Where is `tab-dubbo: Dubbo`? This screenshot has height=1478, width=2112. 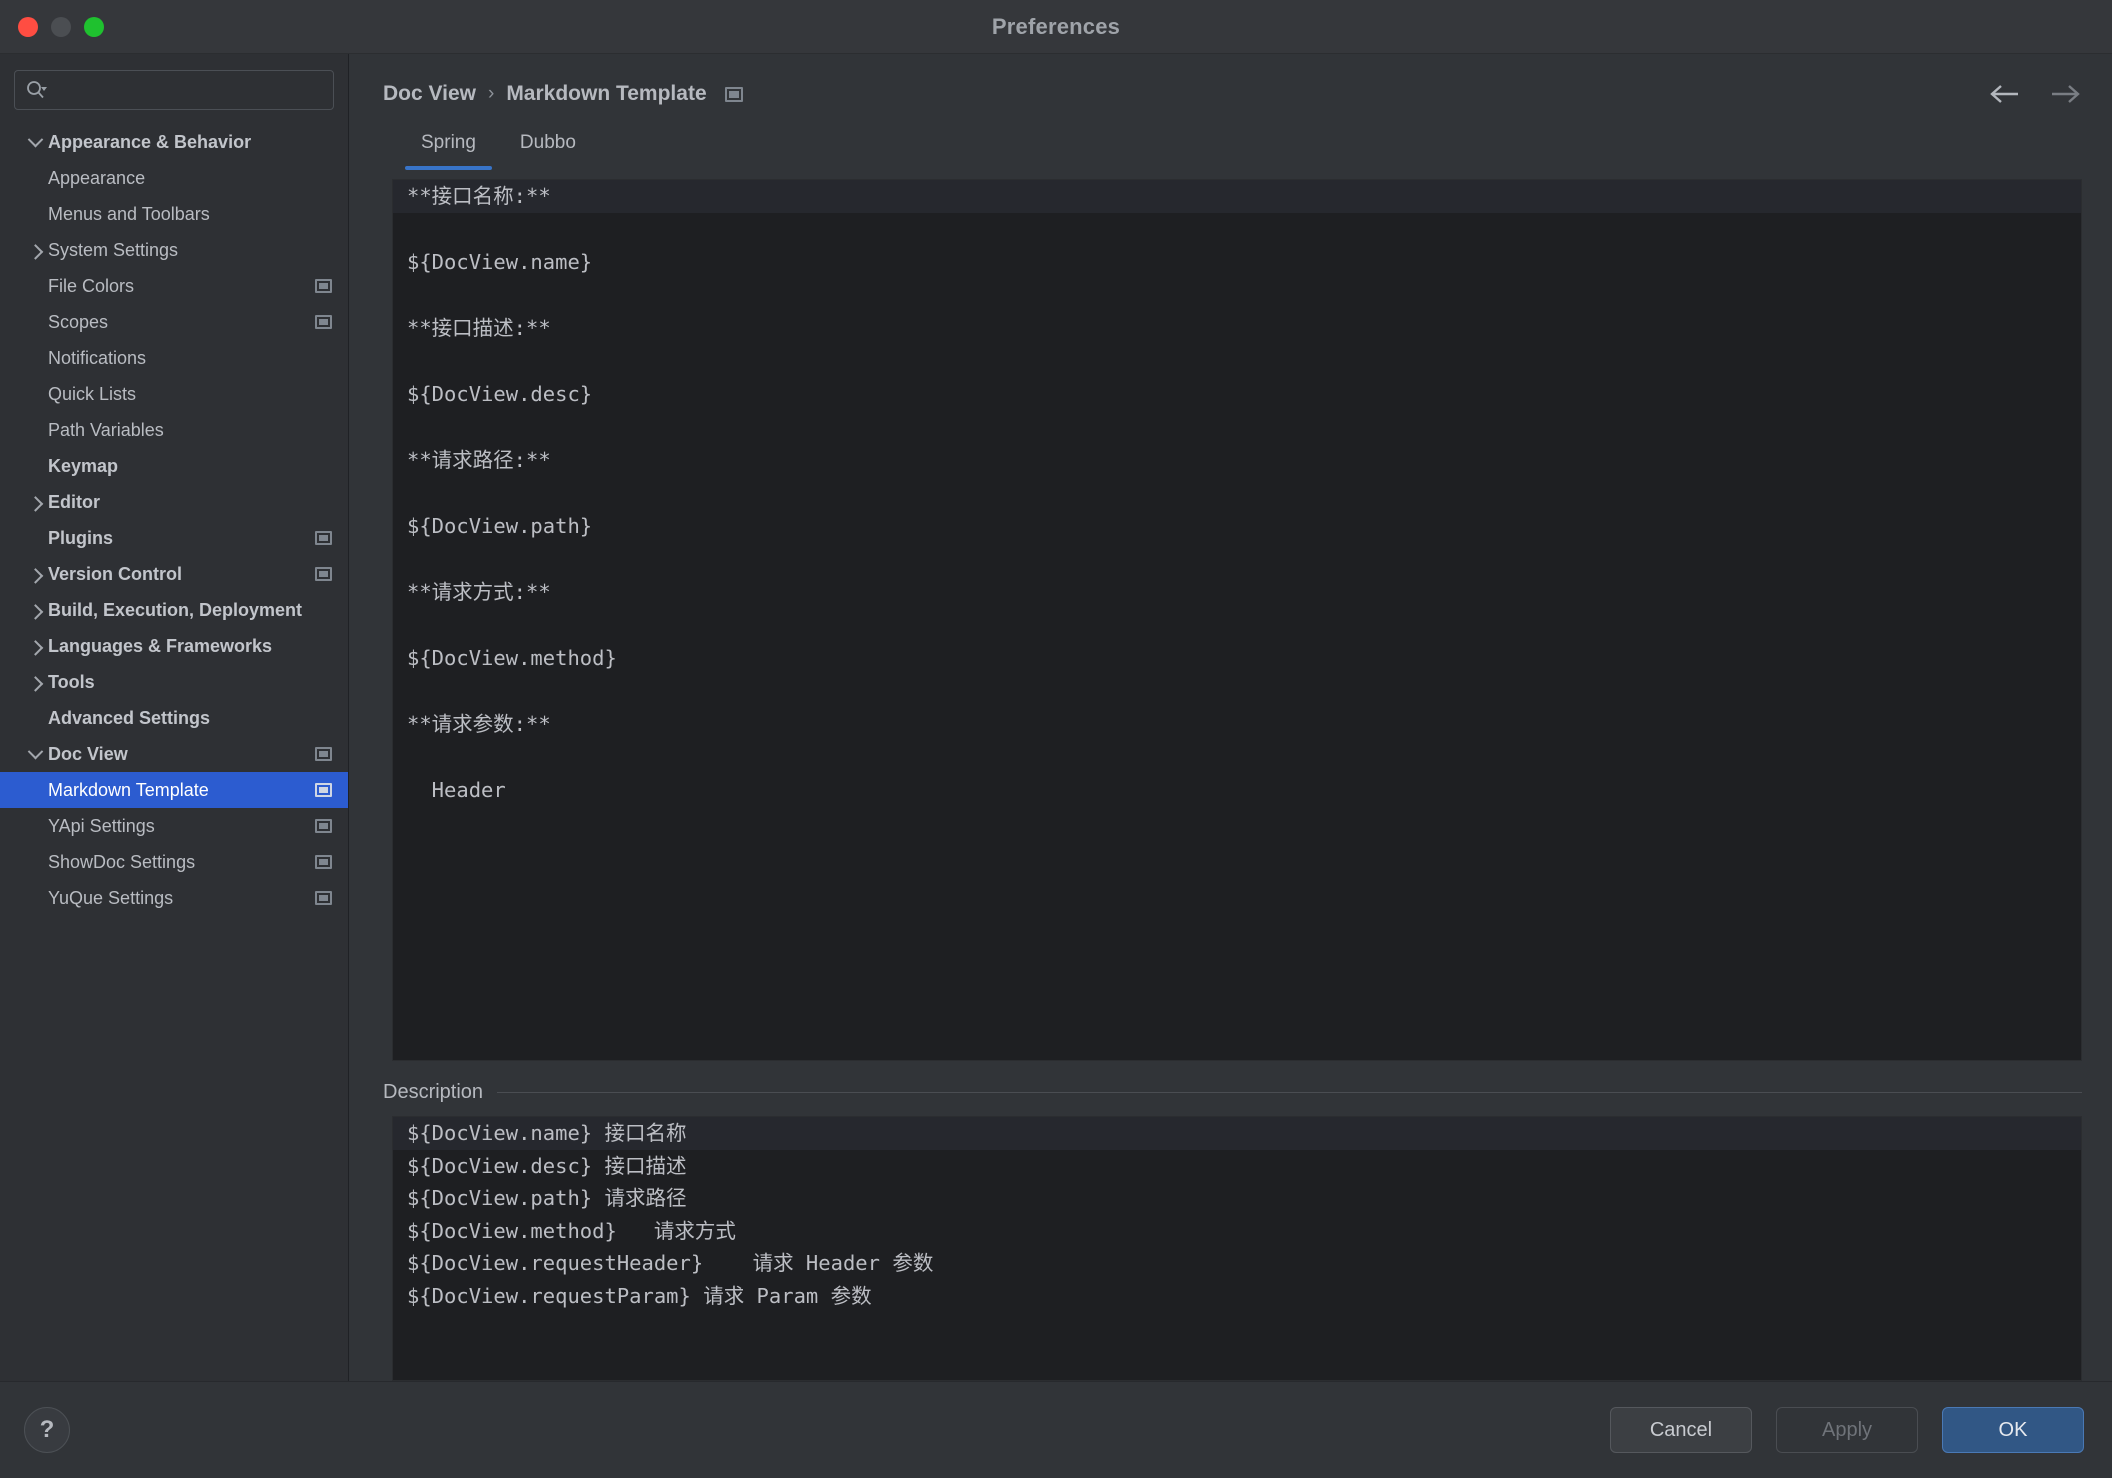 tab-dubbo: Dubbo is located at coordinates (548, 147).